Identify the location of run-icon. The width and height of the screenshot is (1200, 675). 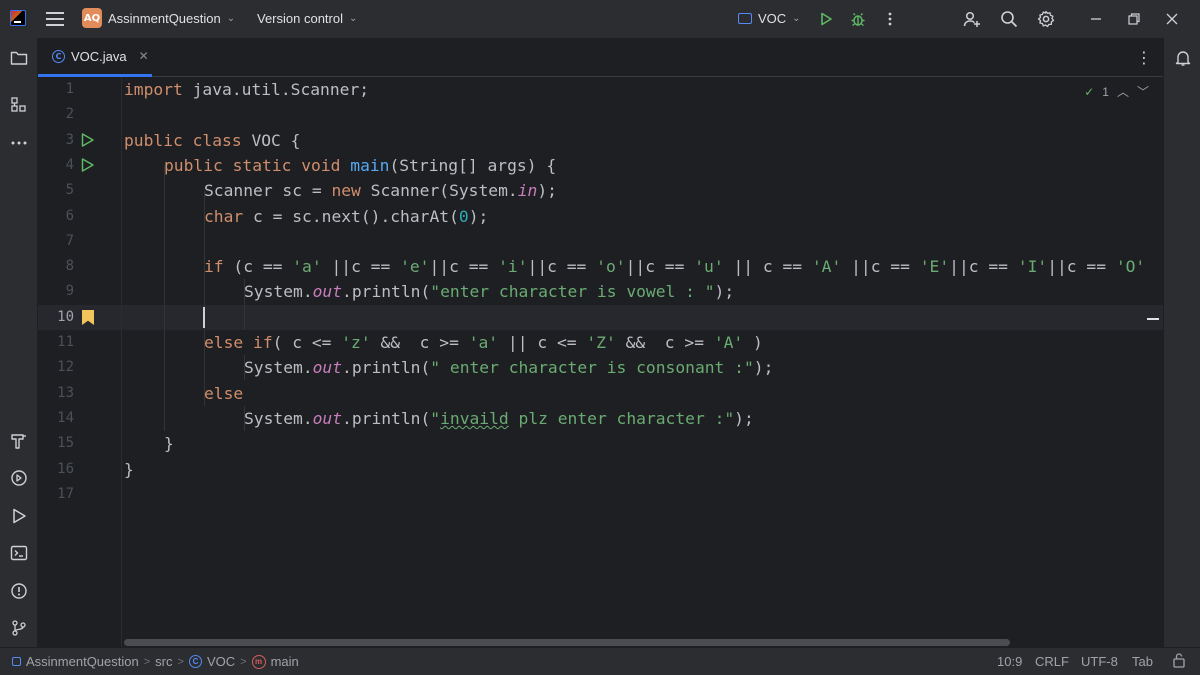
(826, 19).